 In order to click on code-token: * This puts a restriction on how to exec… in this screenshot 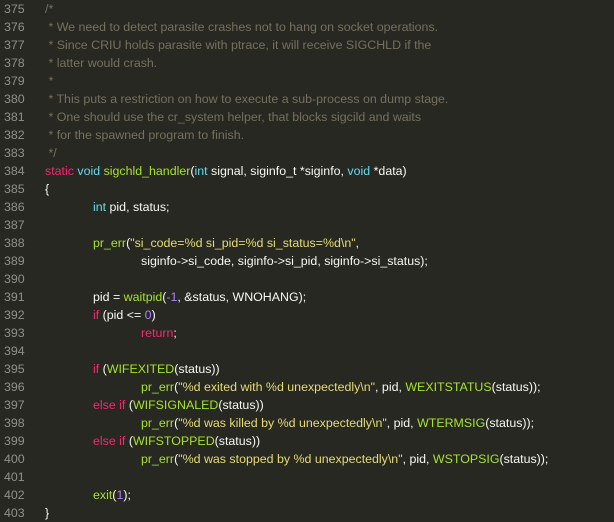, I will do `click(247, 99)`.